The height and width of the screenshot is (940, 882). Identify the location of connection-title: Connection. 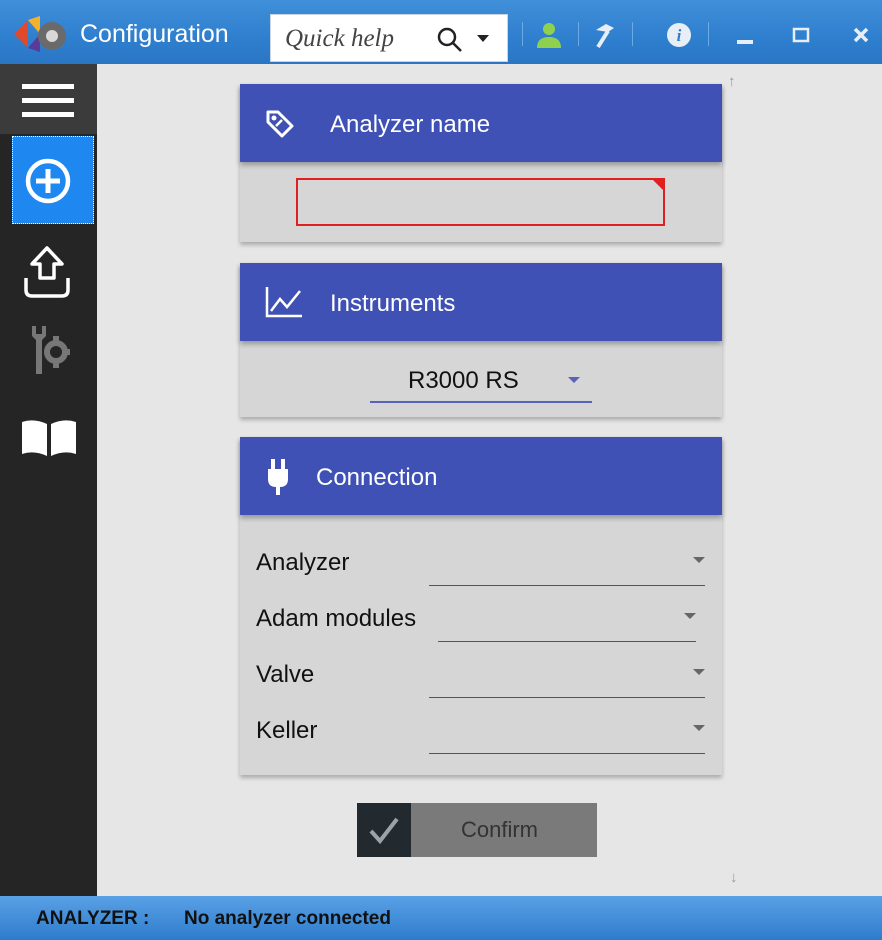
(377, 477).